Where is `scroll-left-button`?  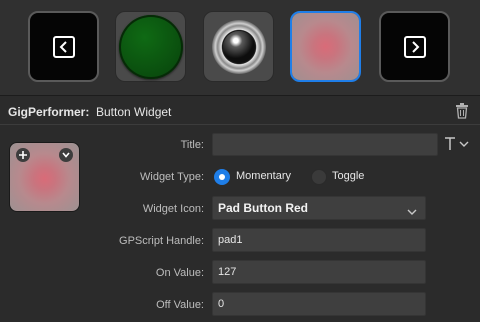 scroll-left-button is located at coordinates (63, 46).